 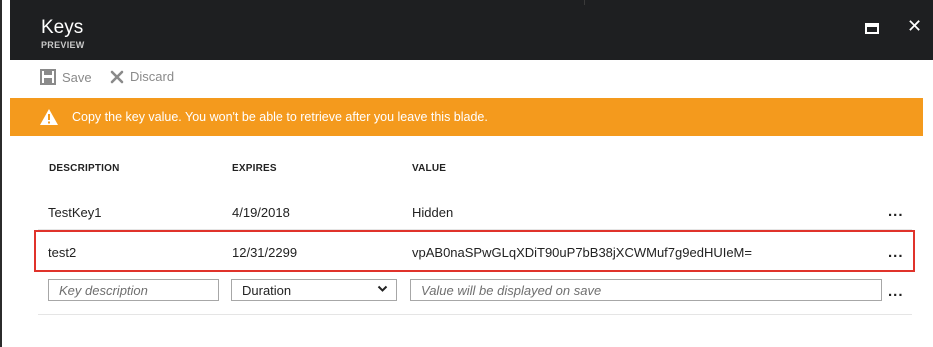 I want to click on blade-title: Keys, so click(x=62, y=27).